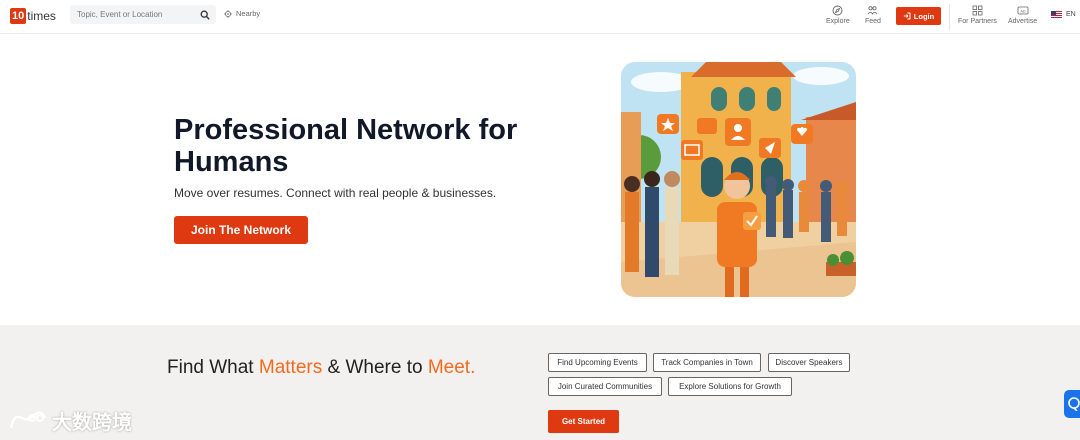 The image size is (1080, 440). Describe the element at coordinates (248, 13) in the screenshot. I see `nearby-label: Nearby` at that location.